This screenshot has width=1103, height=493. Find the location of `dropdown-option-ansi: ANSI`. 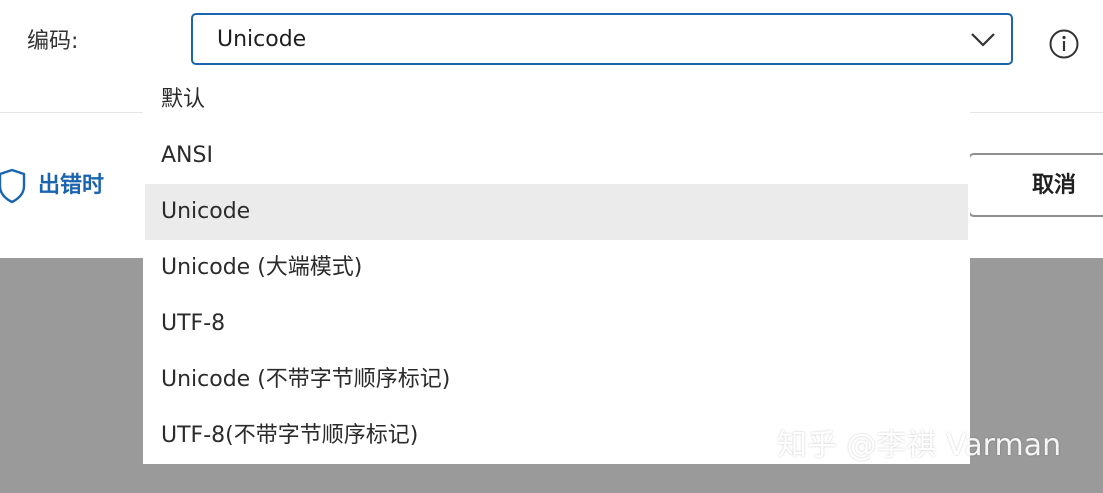

dropdown-option-ansi: ANSI is located at coordinates (556, 156).